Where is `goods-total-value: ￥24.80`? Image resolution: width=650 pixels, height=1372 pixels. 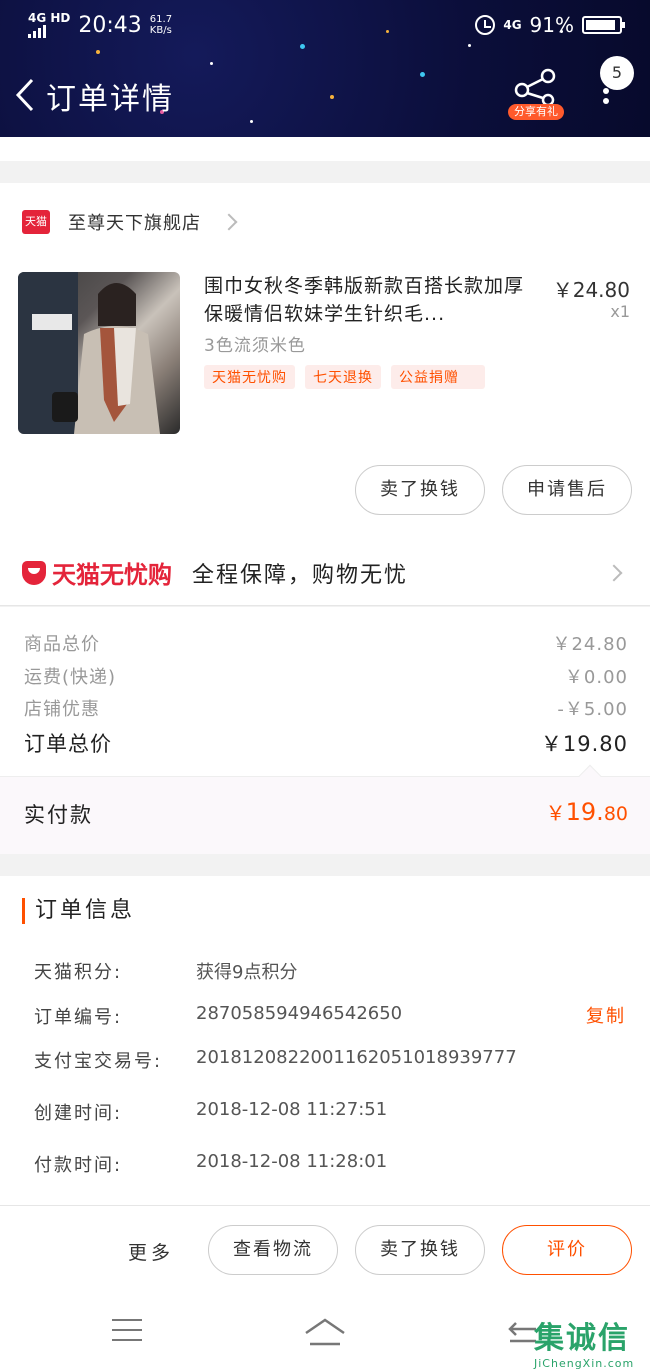
goods-total-value: ￥24.80 is located at coordinates (590, 644).